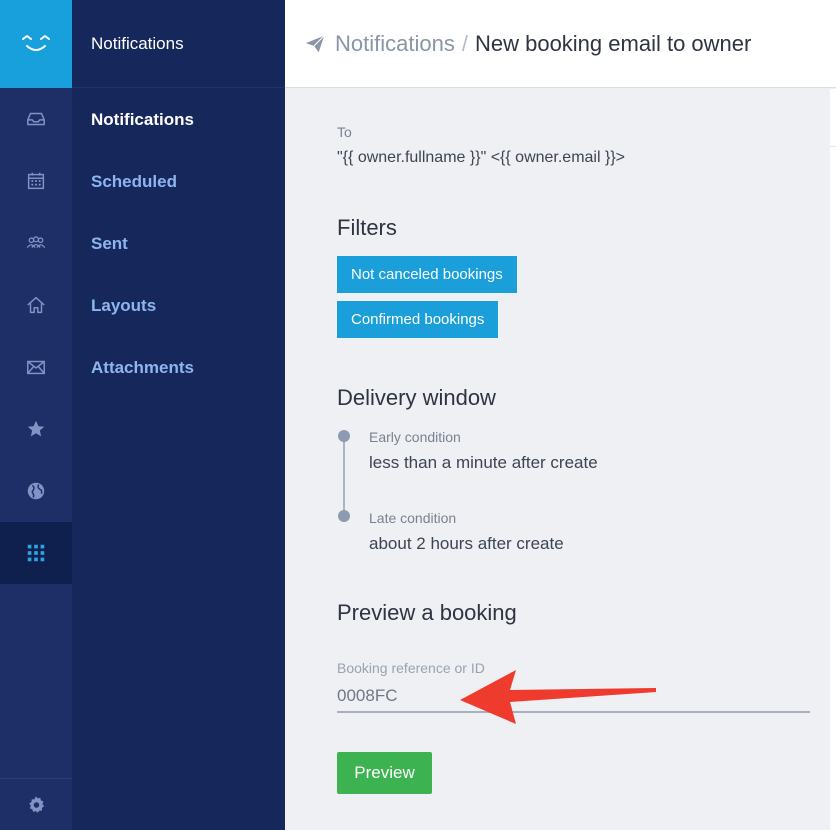 This screenshot has height=830, width=836. What do you see at coordinates (315, 43) in the screenshot?
I see `paper-plane-icon` at bounding box center [315, 43].